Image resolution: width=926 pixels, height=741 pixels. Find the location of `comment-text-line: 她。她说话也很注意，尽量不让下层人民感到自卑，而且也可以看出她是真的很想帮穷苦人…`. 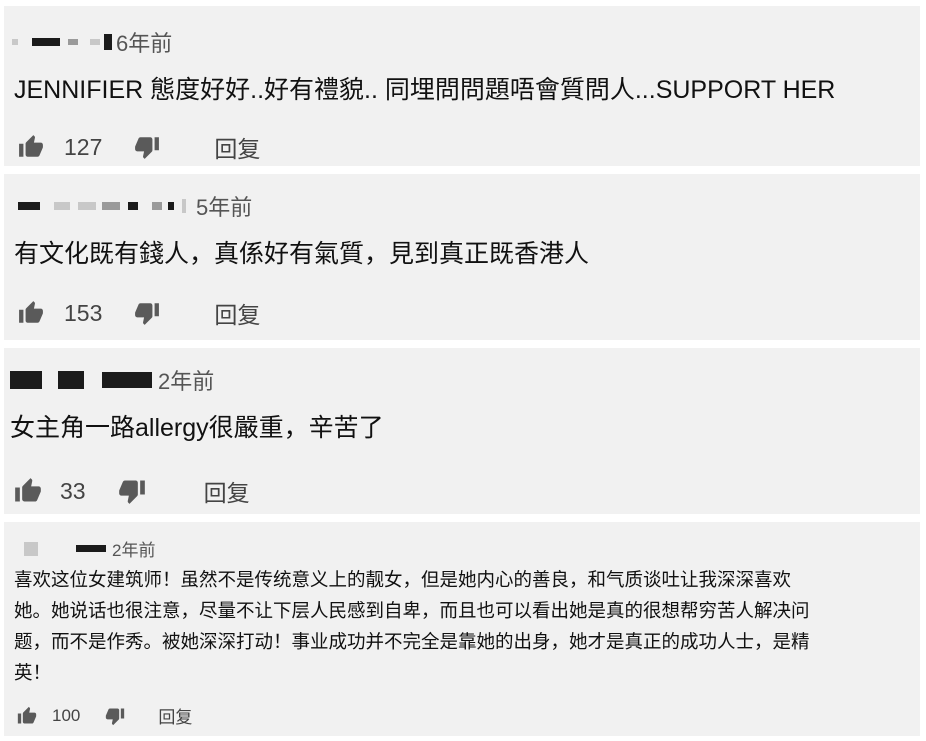

comment-text-line: 她。她说话也很注意，尽量不让下层人民感到自卑，而且也可以看出她是真的很想帮穷苦人… is located at coordinates (412, 610).